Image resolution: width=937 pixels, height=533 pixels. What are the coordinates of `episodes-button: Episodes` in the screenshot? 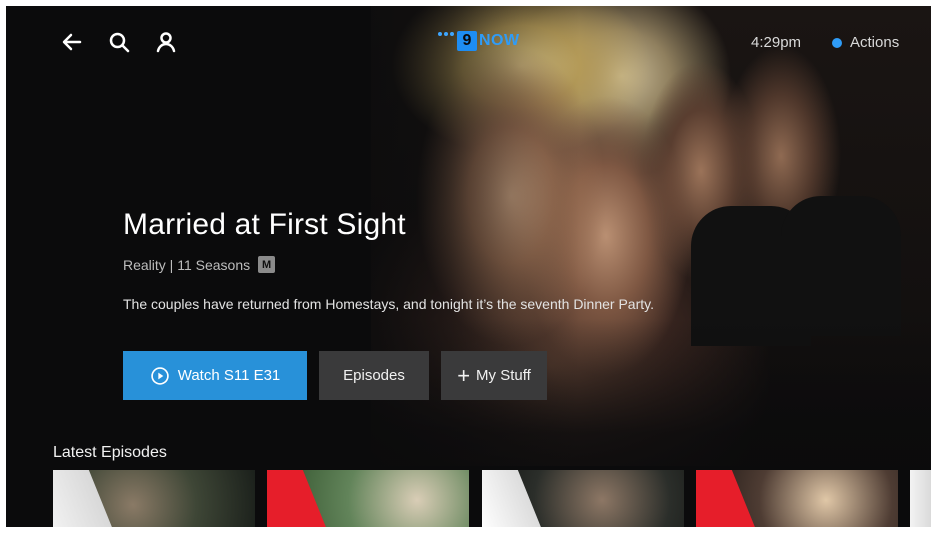 It's located at (374, 375).